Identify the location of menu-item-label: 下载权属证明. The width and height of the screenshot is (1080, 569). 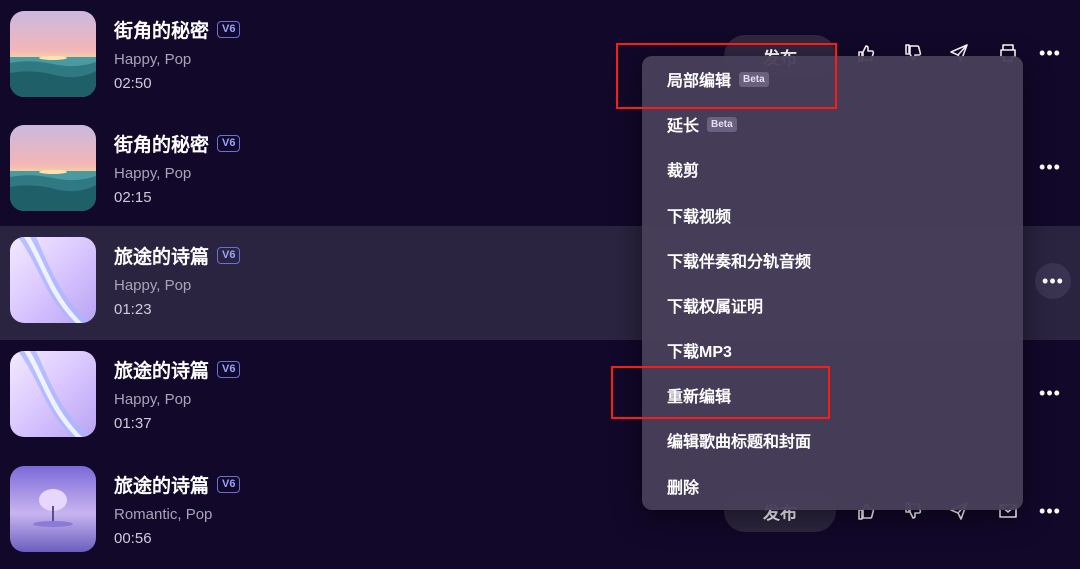
(715, 307).